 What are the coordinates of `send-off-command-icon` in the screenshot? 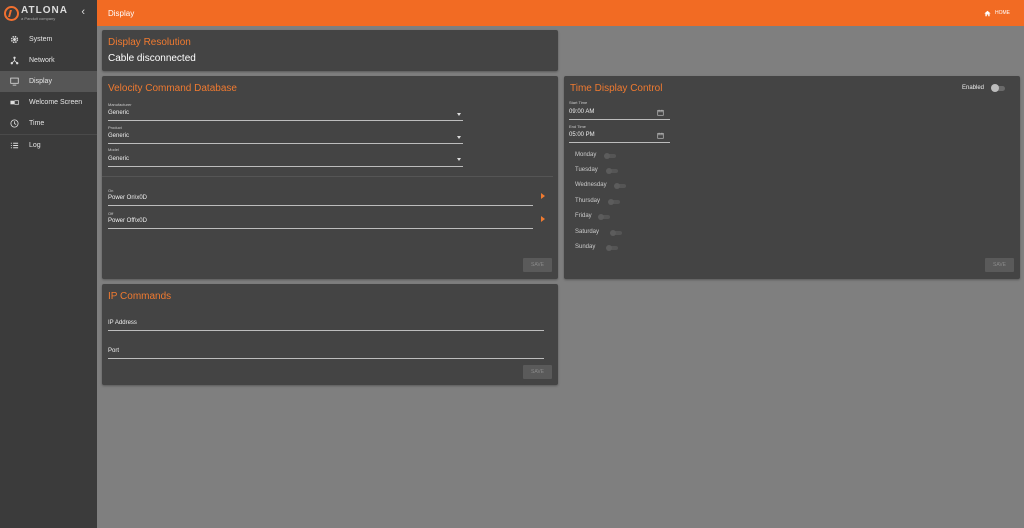 It's located at (543, 219).